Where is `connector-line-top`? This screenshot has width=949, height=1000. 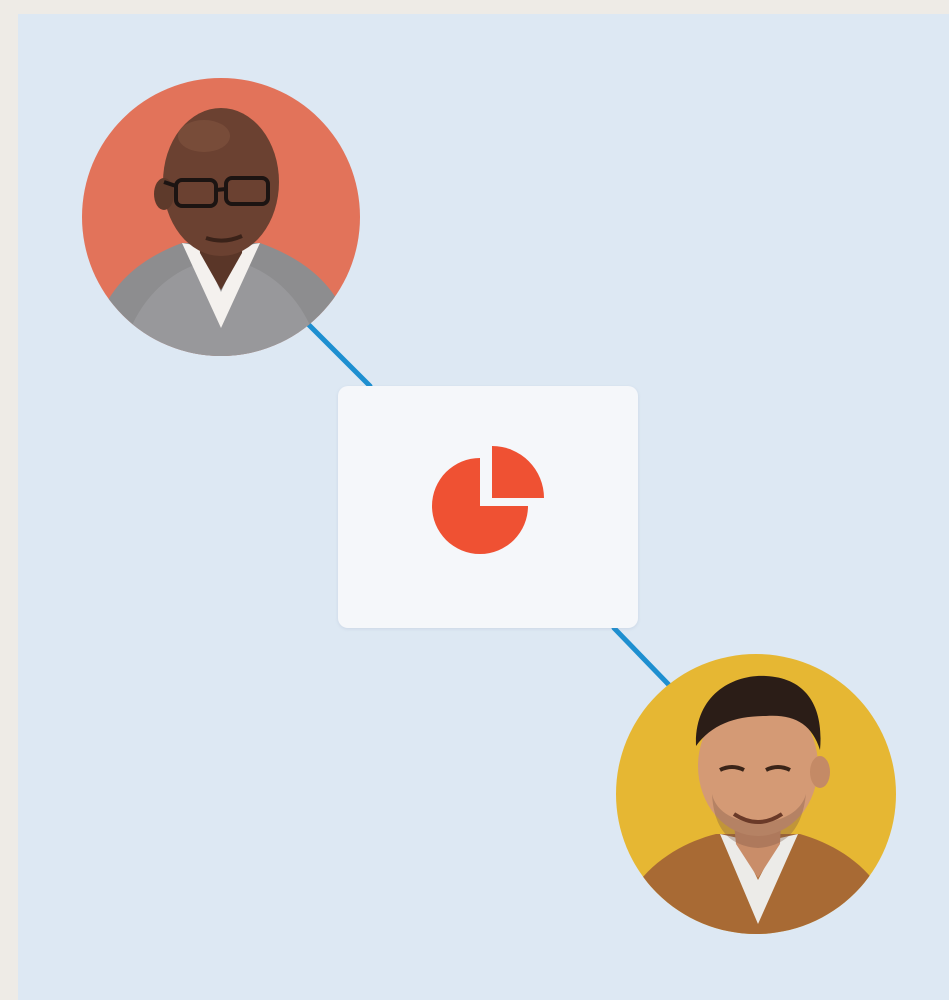 connector-line-top is located at coordinates (339, 355).